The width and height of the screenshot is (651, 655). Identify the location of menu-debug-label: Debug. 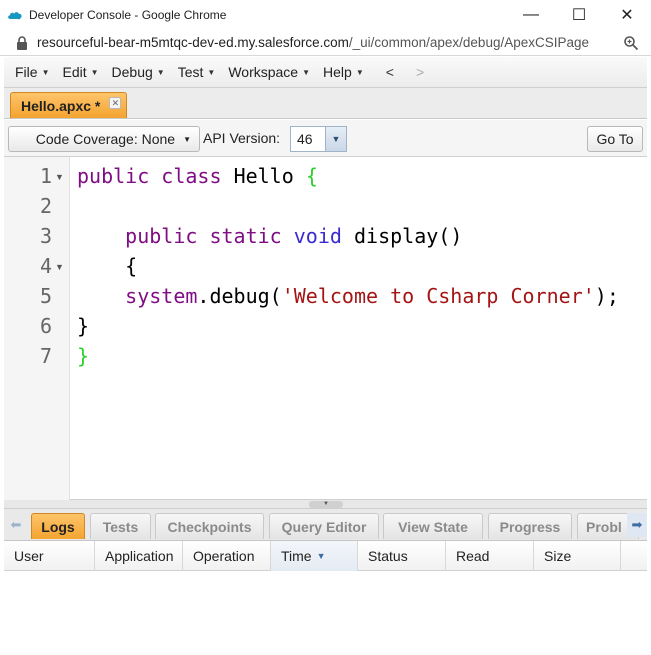
(132, 72).